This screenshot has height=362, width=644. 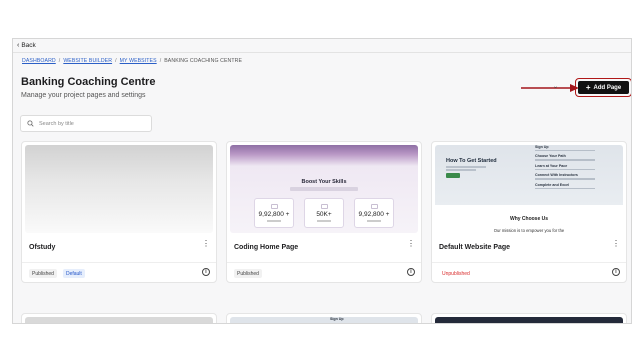 I want to click on stat-value: 50K+, so click(x=324, y=215).